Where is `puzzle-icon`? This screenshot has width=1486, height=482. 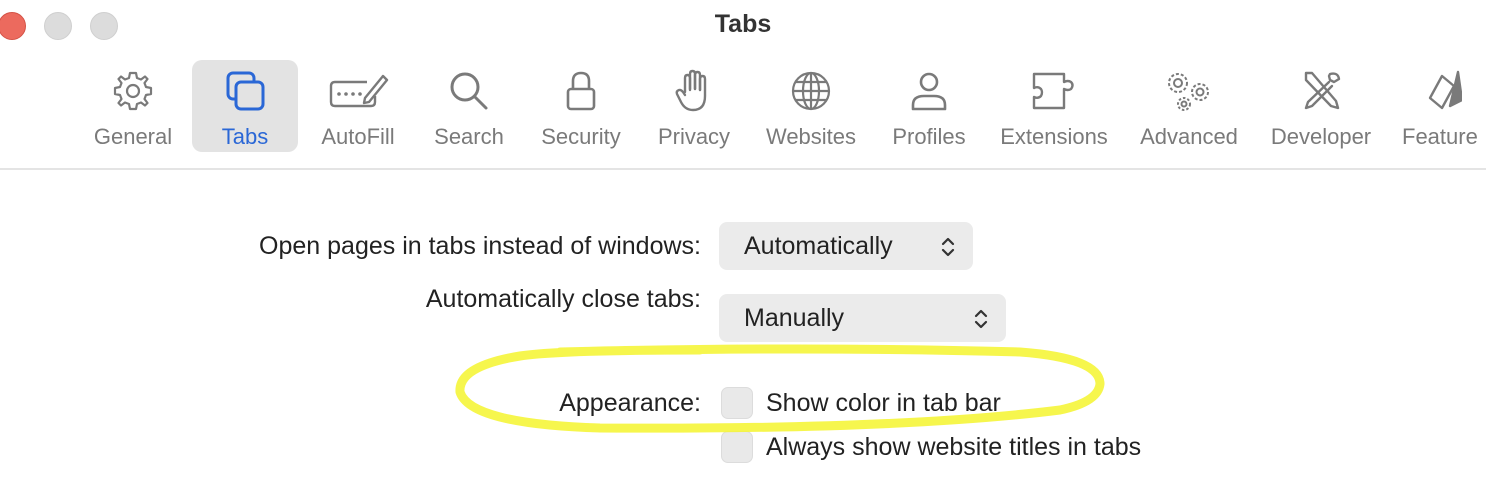 puzzle-icon is located at coordinates (1053, 91).